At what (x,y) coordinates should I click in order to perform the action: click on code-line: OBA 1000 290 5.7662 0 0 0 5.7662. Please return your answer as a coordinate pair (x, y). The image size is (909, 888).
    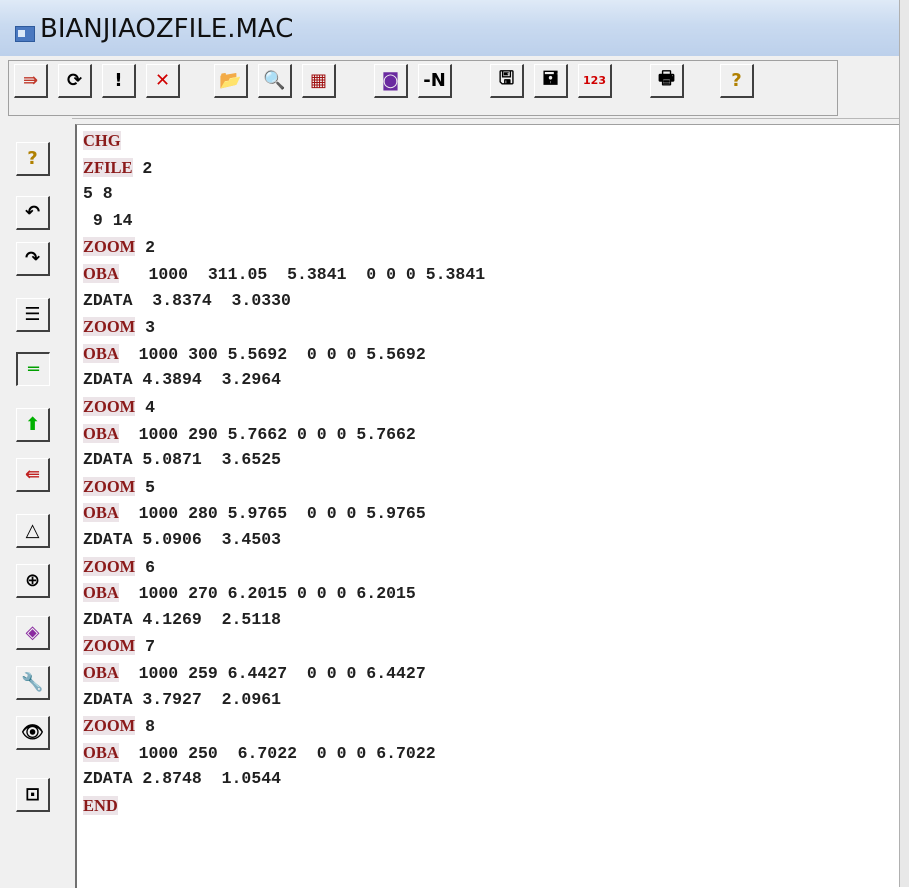
    Looking at the image, I should click on (249, 434).